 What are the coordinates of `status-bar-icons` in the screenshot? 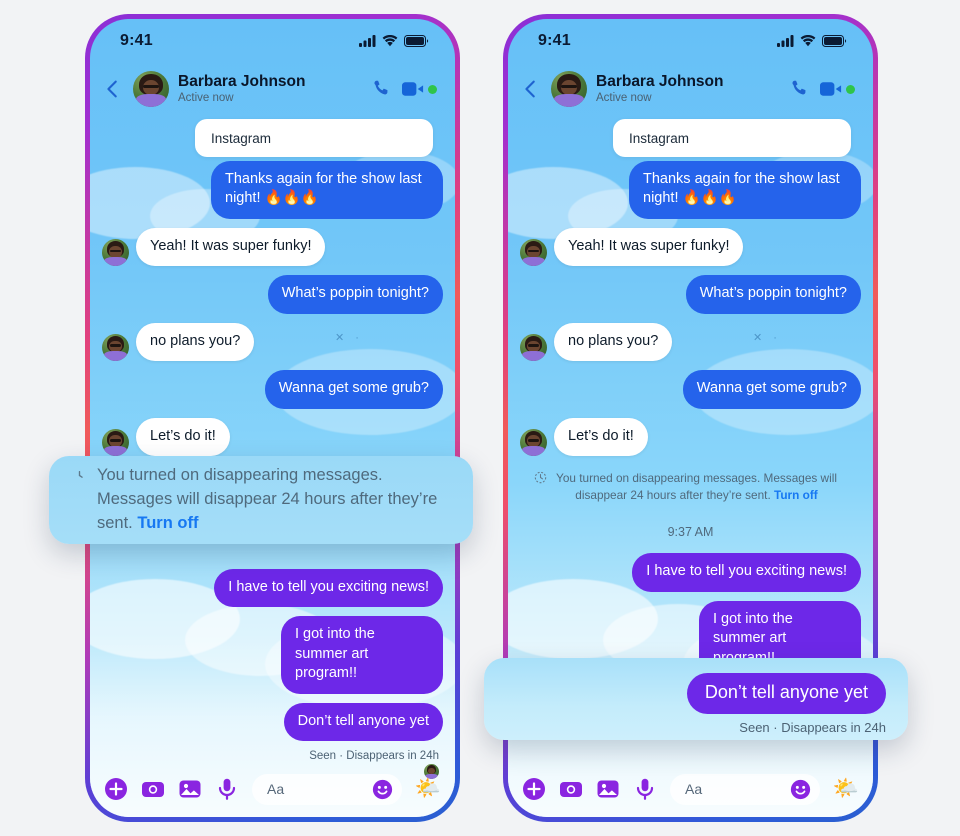 It's located at (394, 41).